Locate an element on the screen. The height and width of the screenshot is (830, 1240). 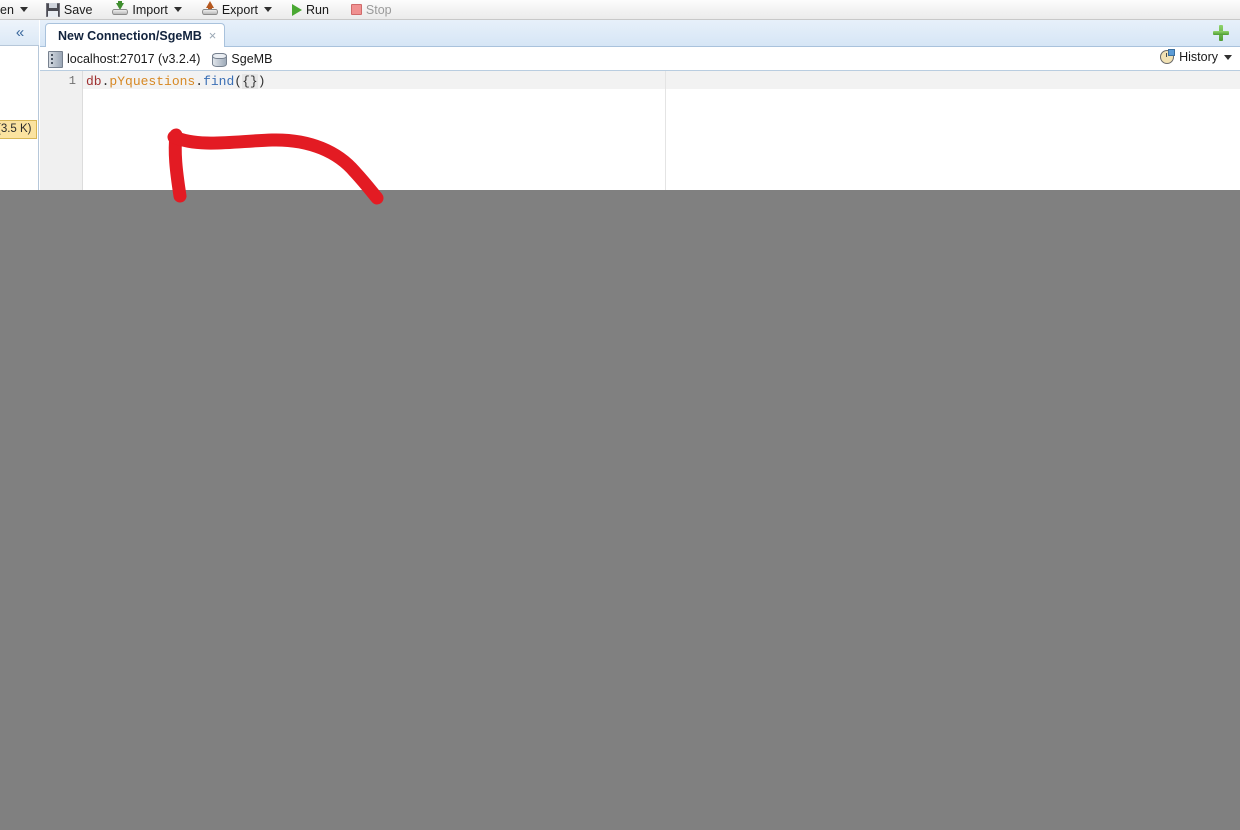
history-label: History is located at coordinates (1198, 57).